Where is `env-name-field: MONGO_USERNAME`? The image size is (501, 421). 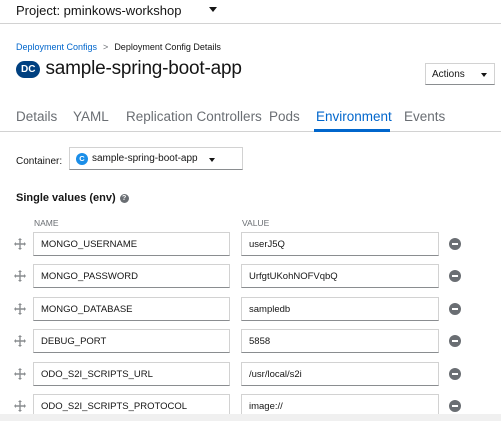
env-name-field: MONGO_USERNAME is located at coordinates (131, 244).